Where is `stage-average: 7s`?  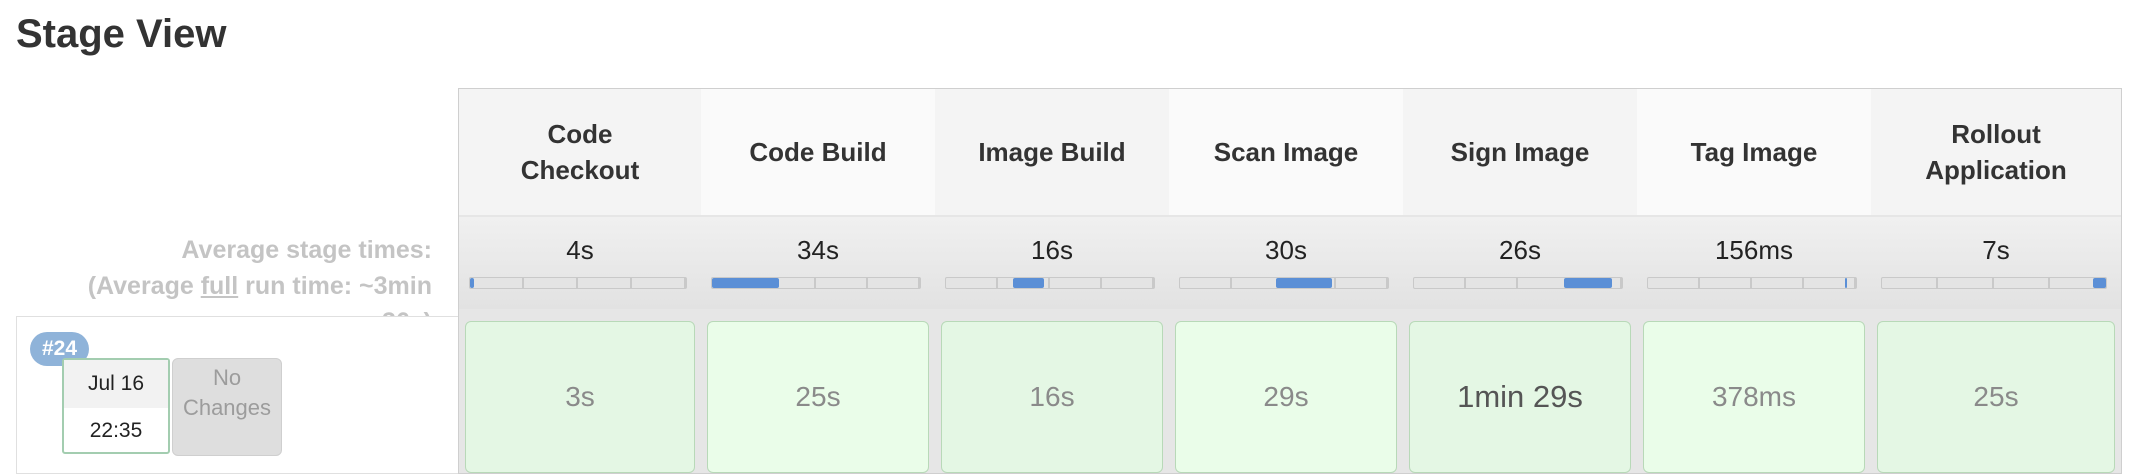
stage-average: 7s is located at coordinates (1996, 263).